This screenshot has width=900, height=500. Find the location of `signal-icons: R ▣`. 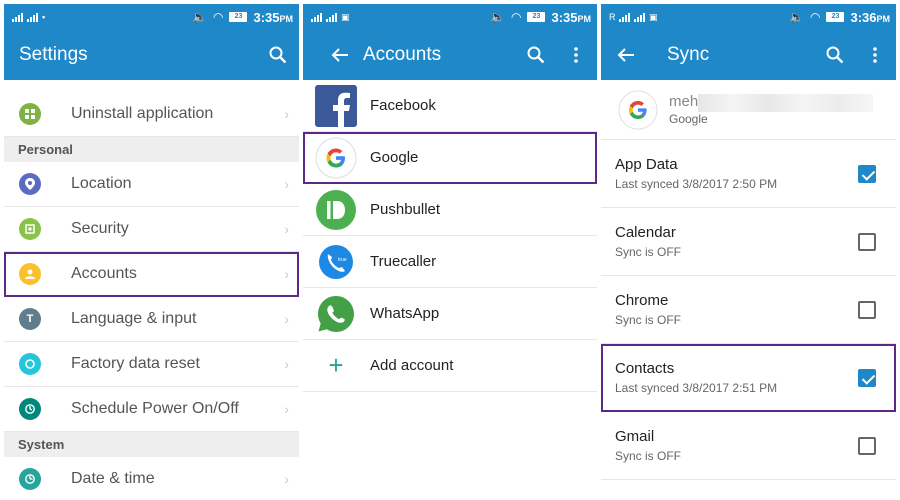

signal-icons: R ▣ is located at coordinates (633, 17).